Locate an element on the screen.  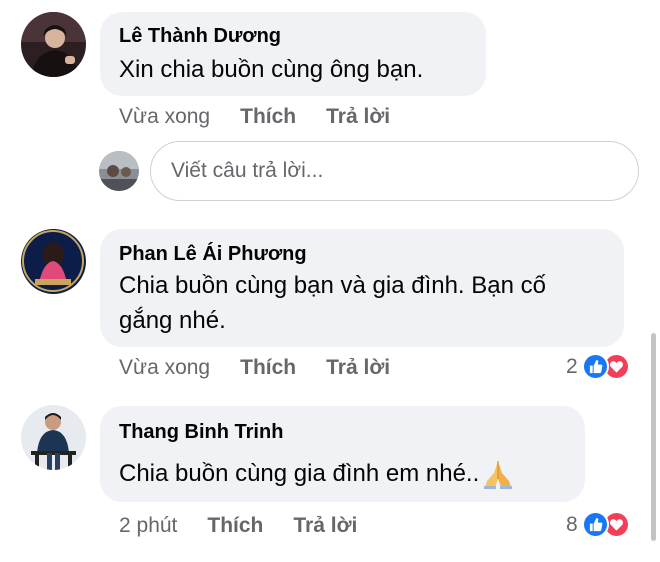
comment-text-line-2: gắng nhé. is located at coordinates (172, 320).